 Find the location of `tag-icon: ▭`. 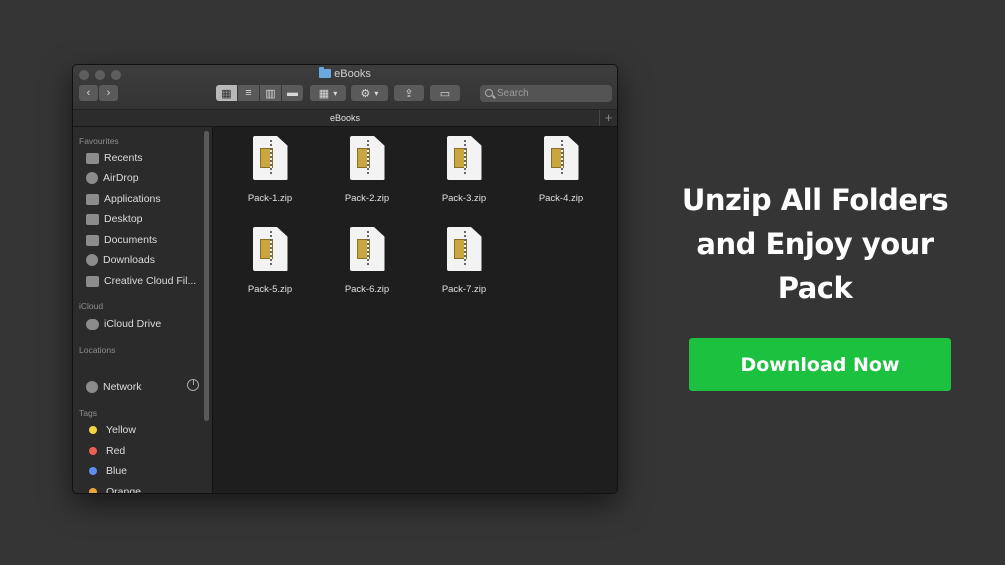

tag-icon: ▭ is located at coordinates (445, 93).